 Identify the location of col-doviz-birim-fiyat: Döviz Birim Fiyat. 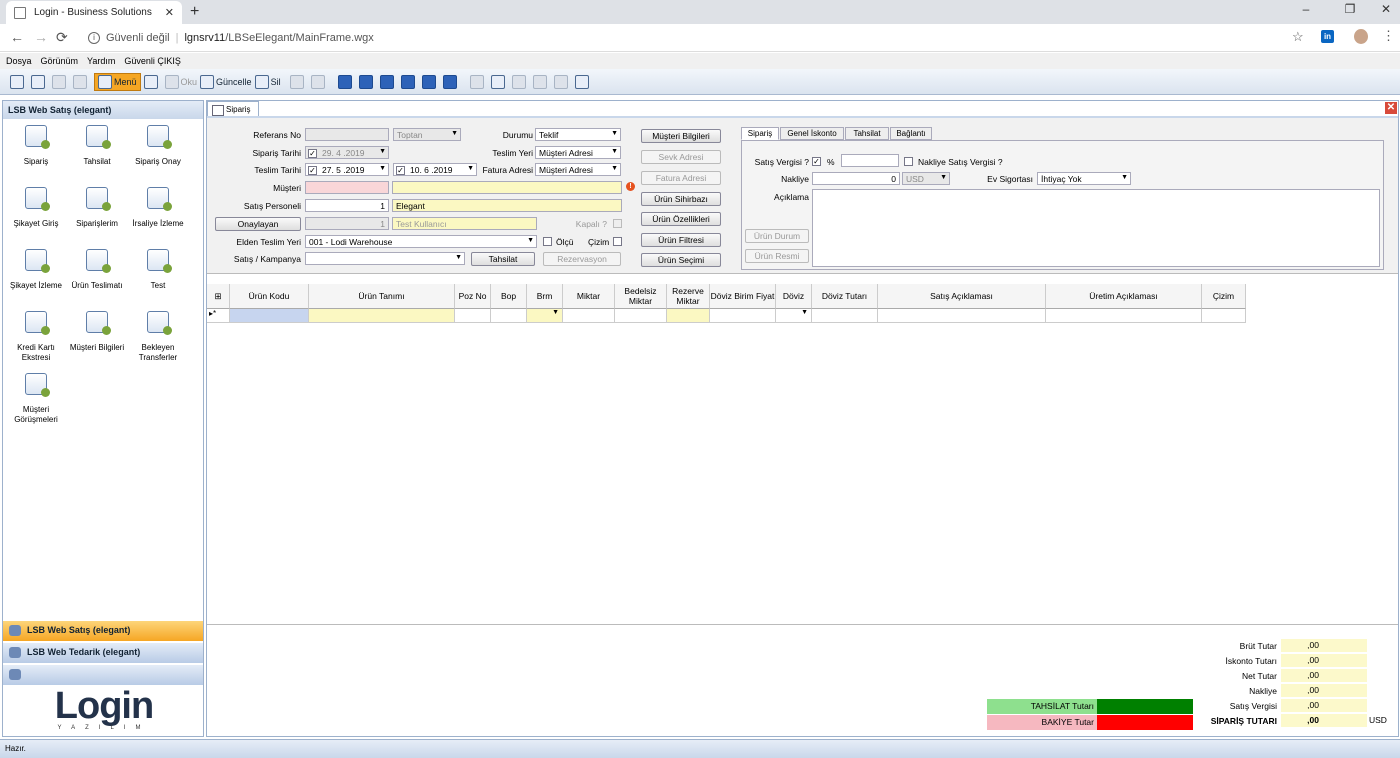
(743, 296).